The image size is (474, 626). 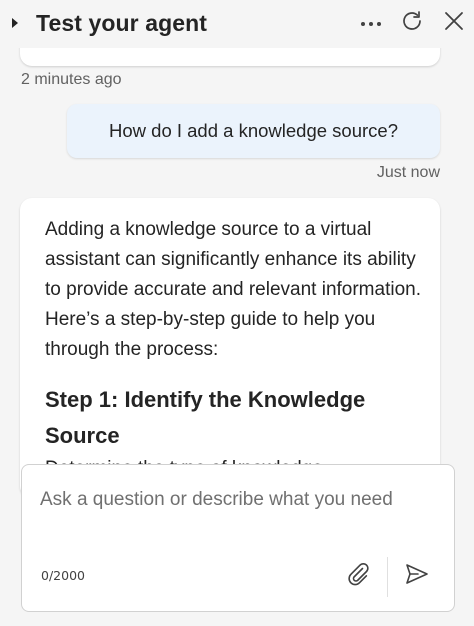 I want to click on step-heading: Step 1: Identify the Knowledge Source, so click(x=205, y=417).